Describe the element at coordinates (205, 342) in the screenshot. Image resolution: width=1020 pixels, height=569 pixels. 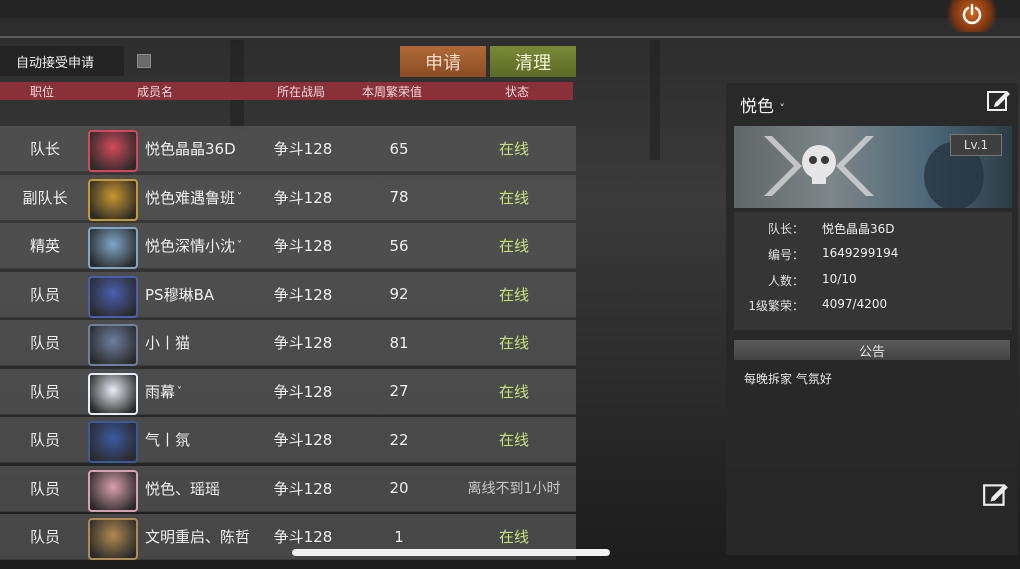
I see `member-name: 小丨猫` at that location.